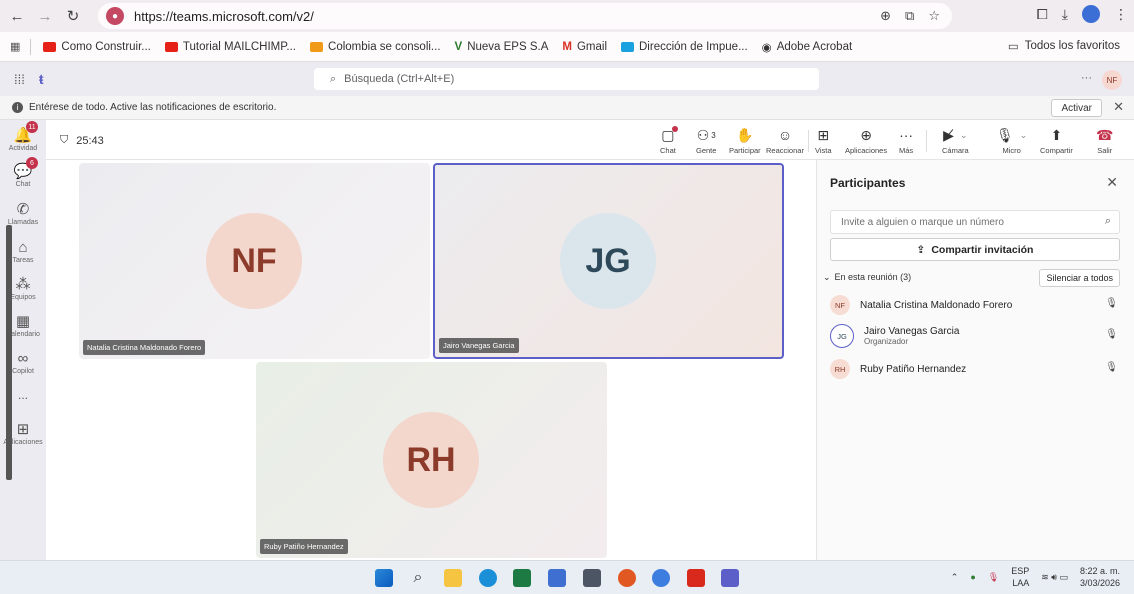 This screenshot has height=594, width=1134. I want to click on folder-icon: ▭, so click(1013, 47).